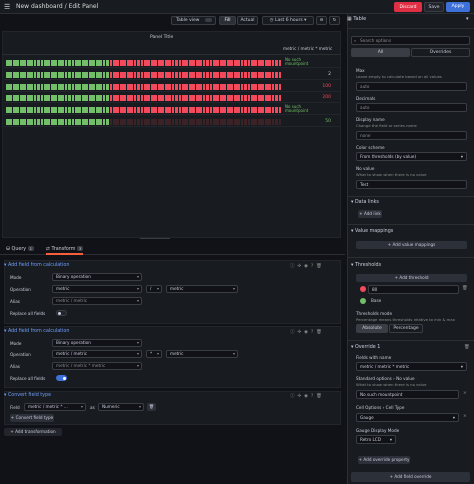  What do you see at coordinates (411, 184) in the screenshot?
I see `no-value-input: Test` at bounding box center [411, 184].